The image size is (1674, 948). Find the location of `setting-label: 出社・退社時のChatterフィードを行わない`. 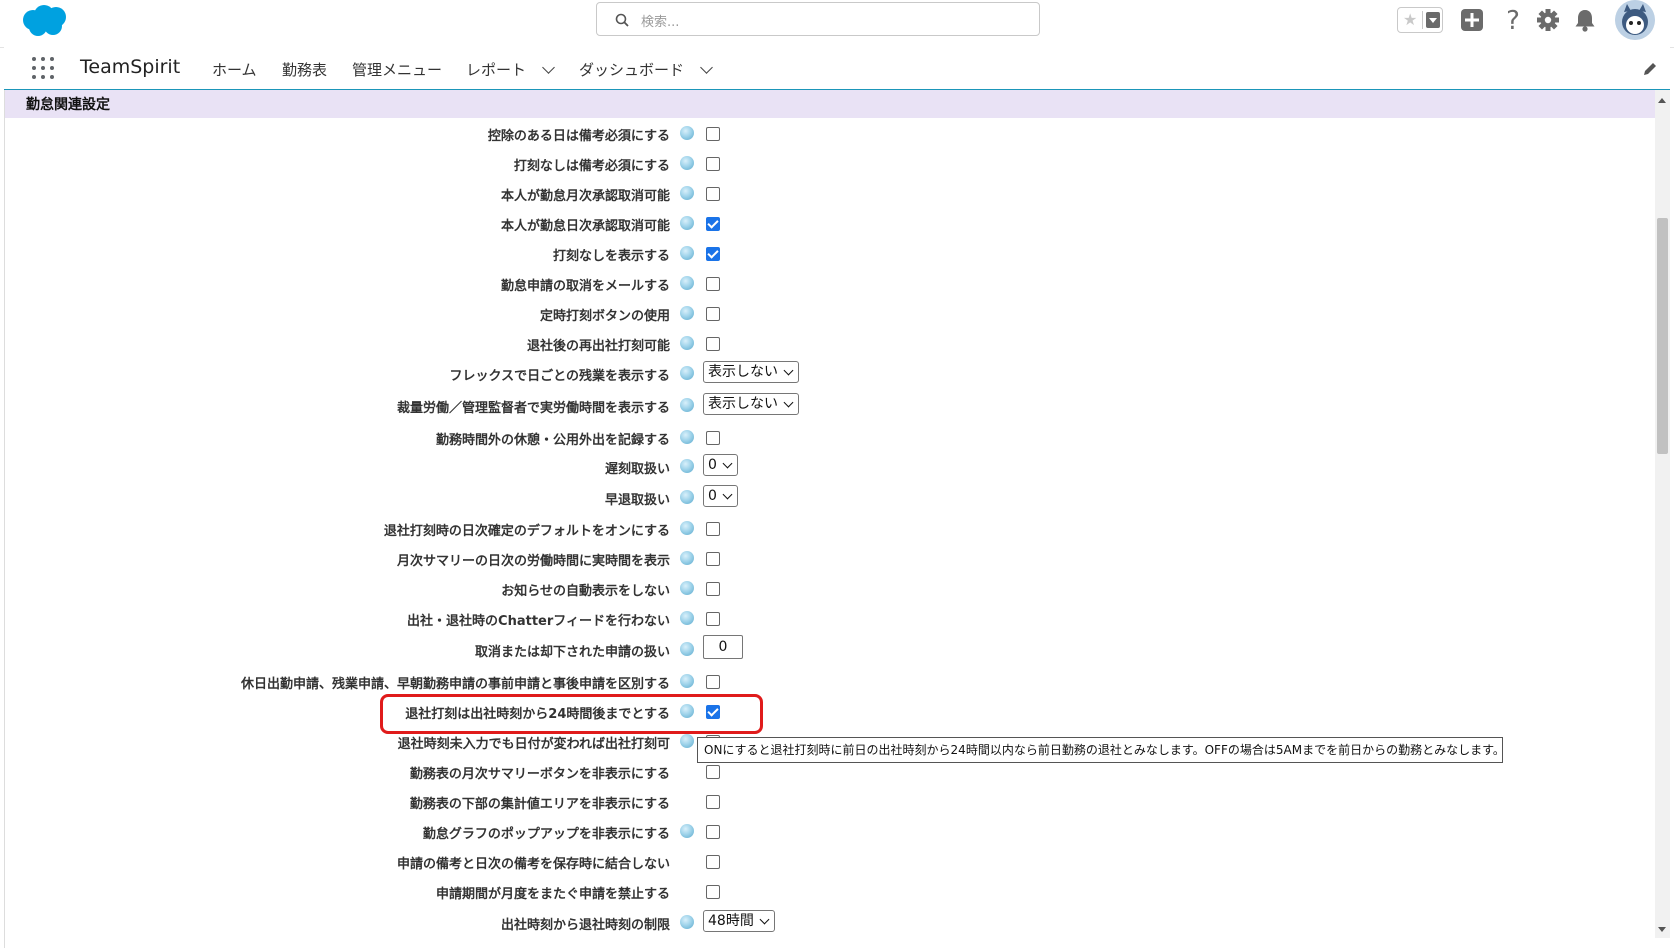

setting-label: 出社・退社時のChatterフィードを行わない is located at coordinates (538, 621).